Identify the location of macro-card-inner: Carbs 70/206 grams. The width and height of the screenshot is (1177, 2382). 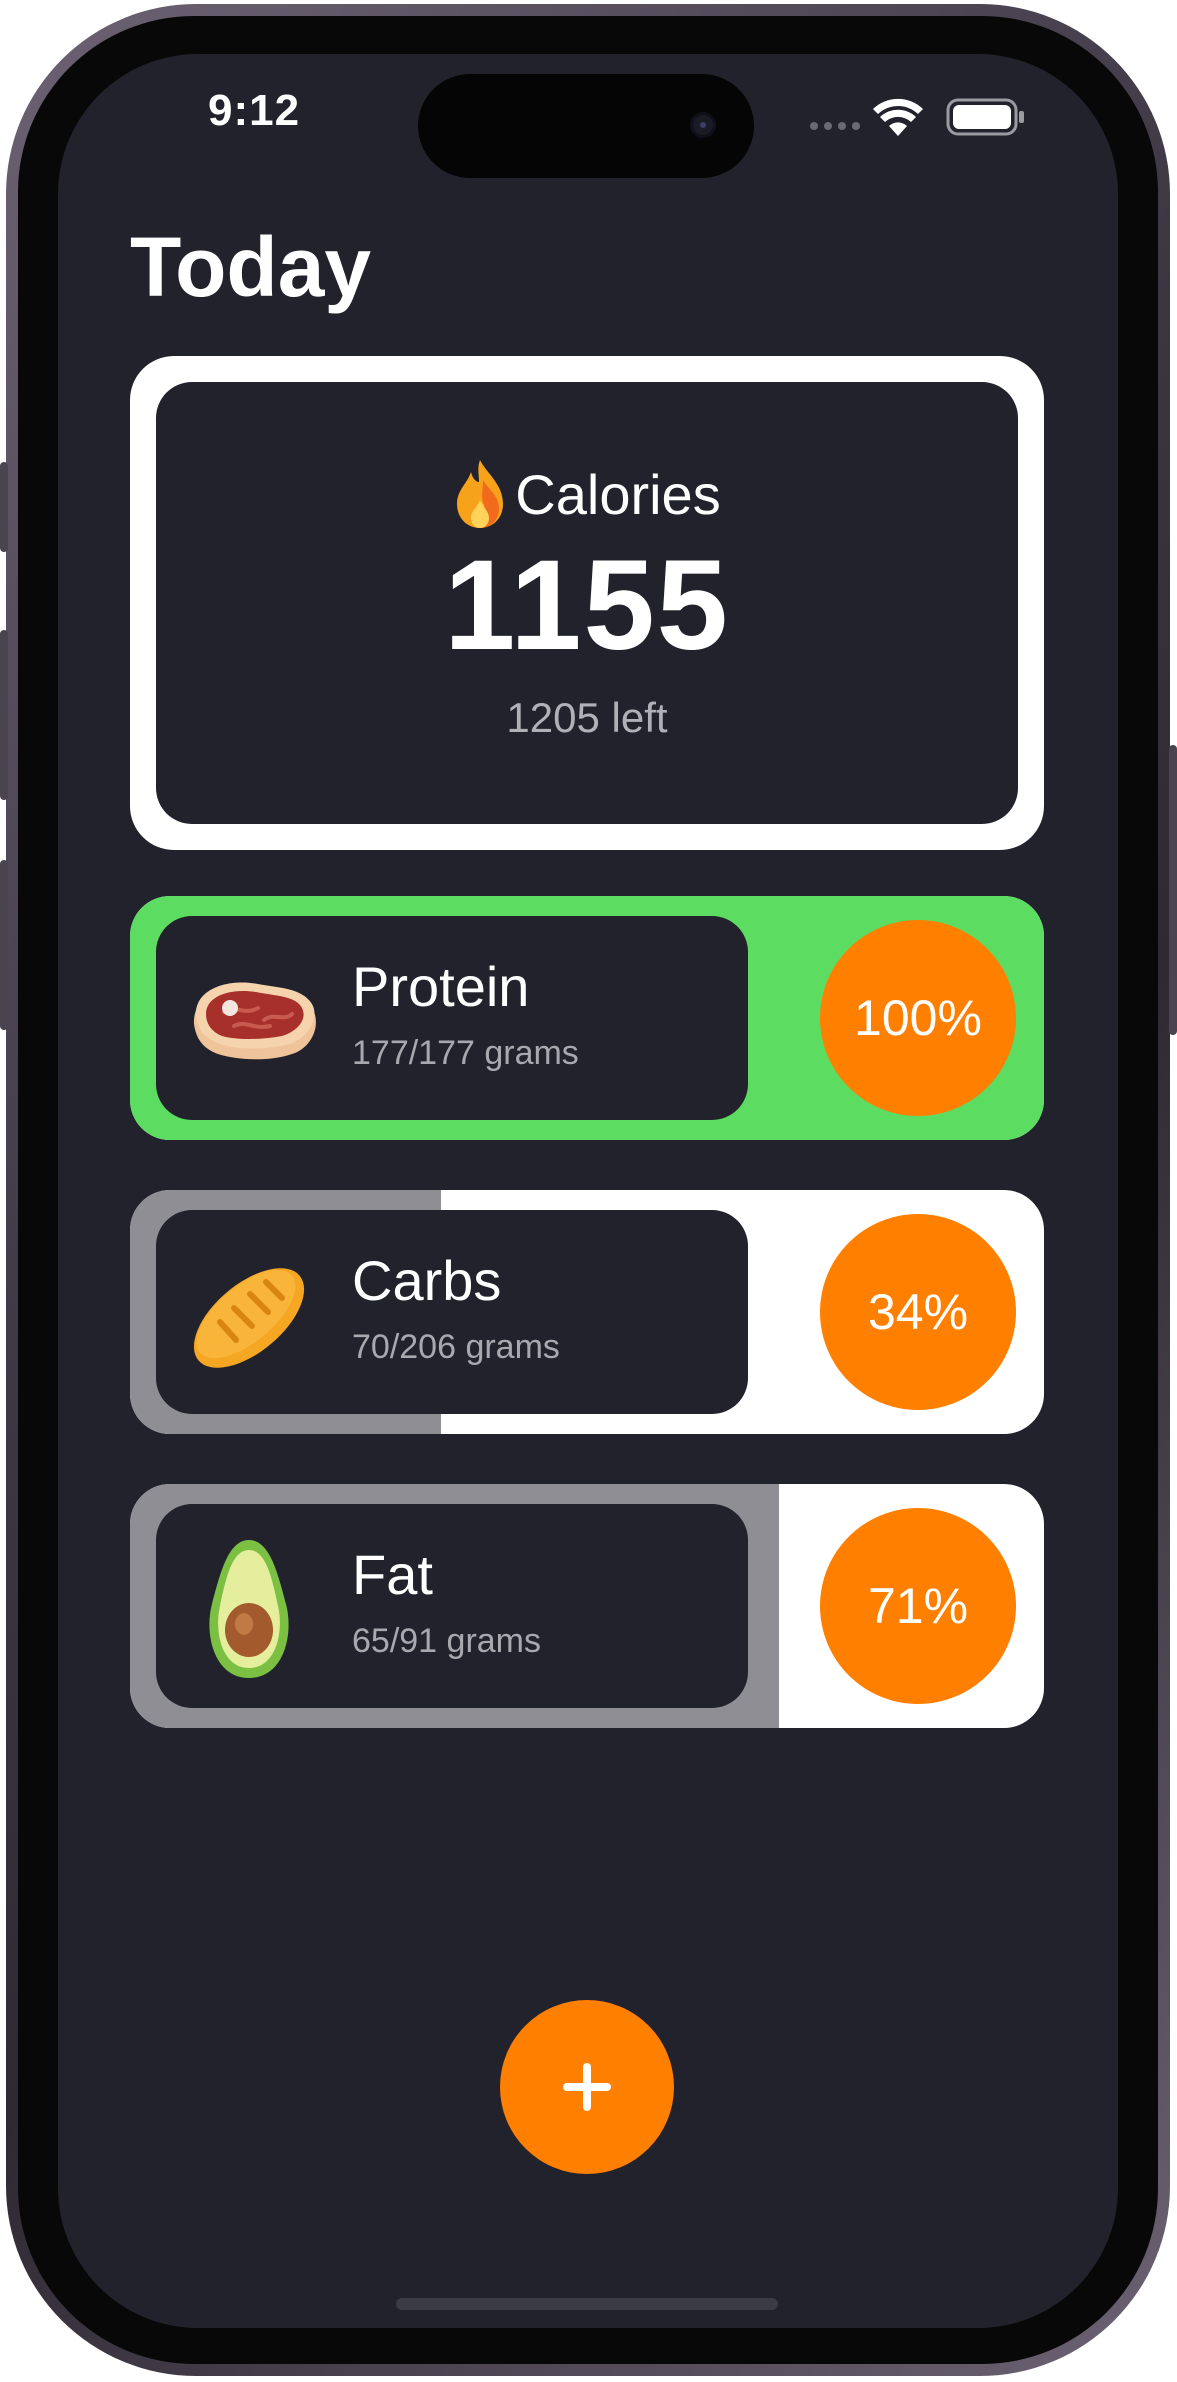
(452, 1312).